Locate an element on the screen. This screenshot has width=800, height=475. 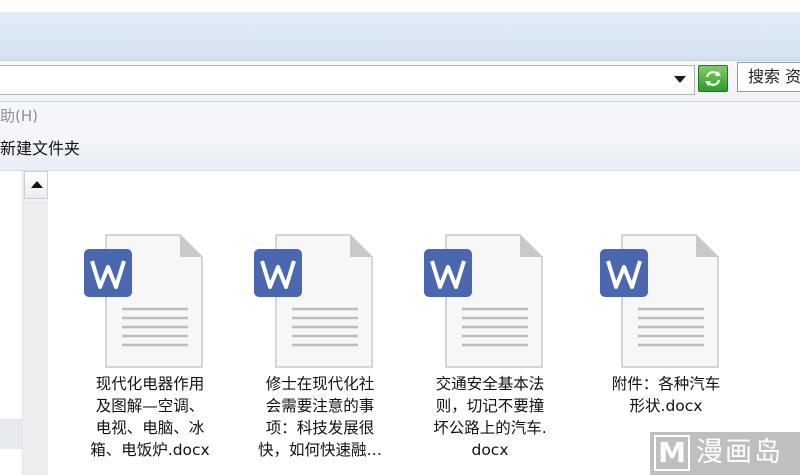
address-field is located at coordinates (347, 80).